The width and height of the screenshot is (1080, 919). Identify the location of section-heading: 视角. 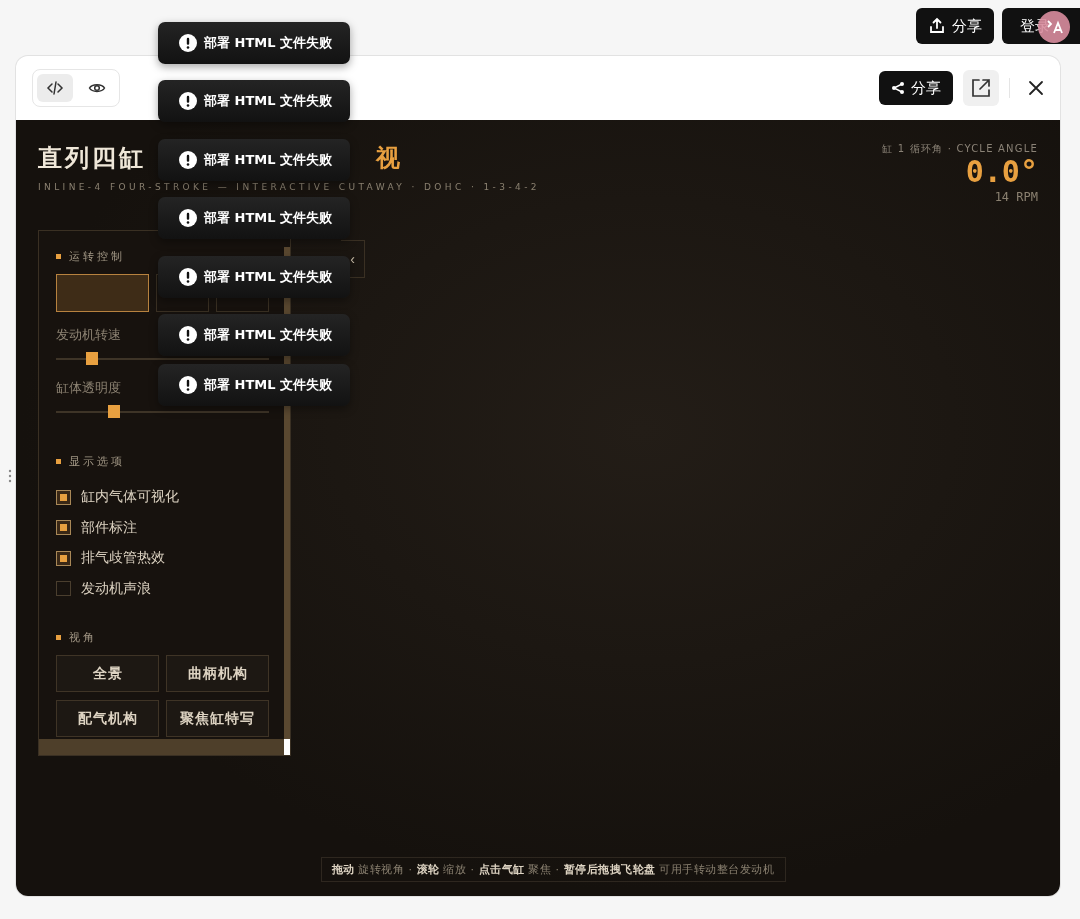
(83, 637).